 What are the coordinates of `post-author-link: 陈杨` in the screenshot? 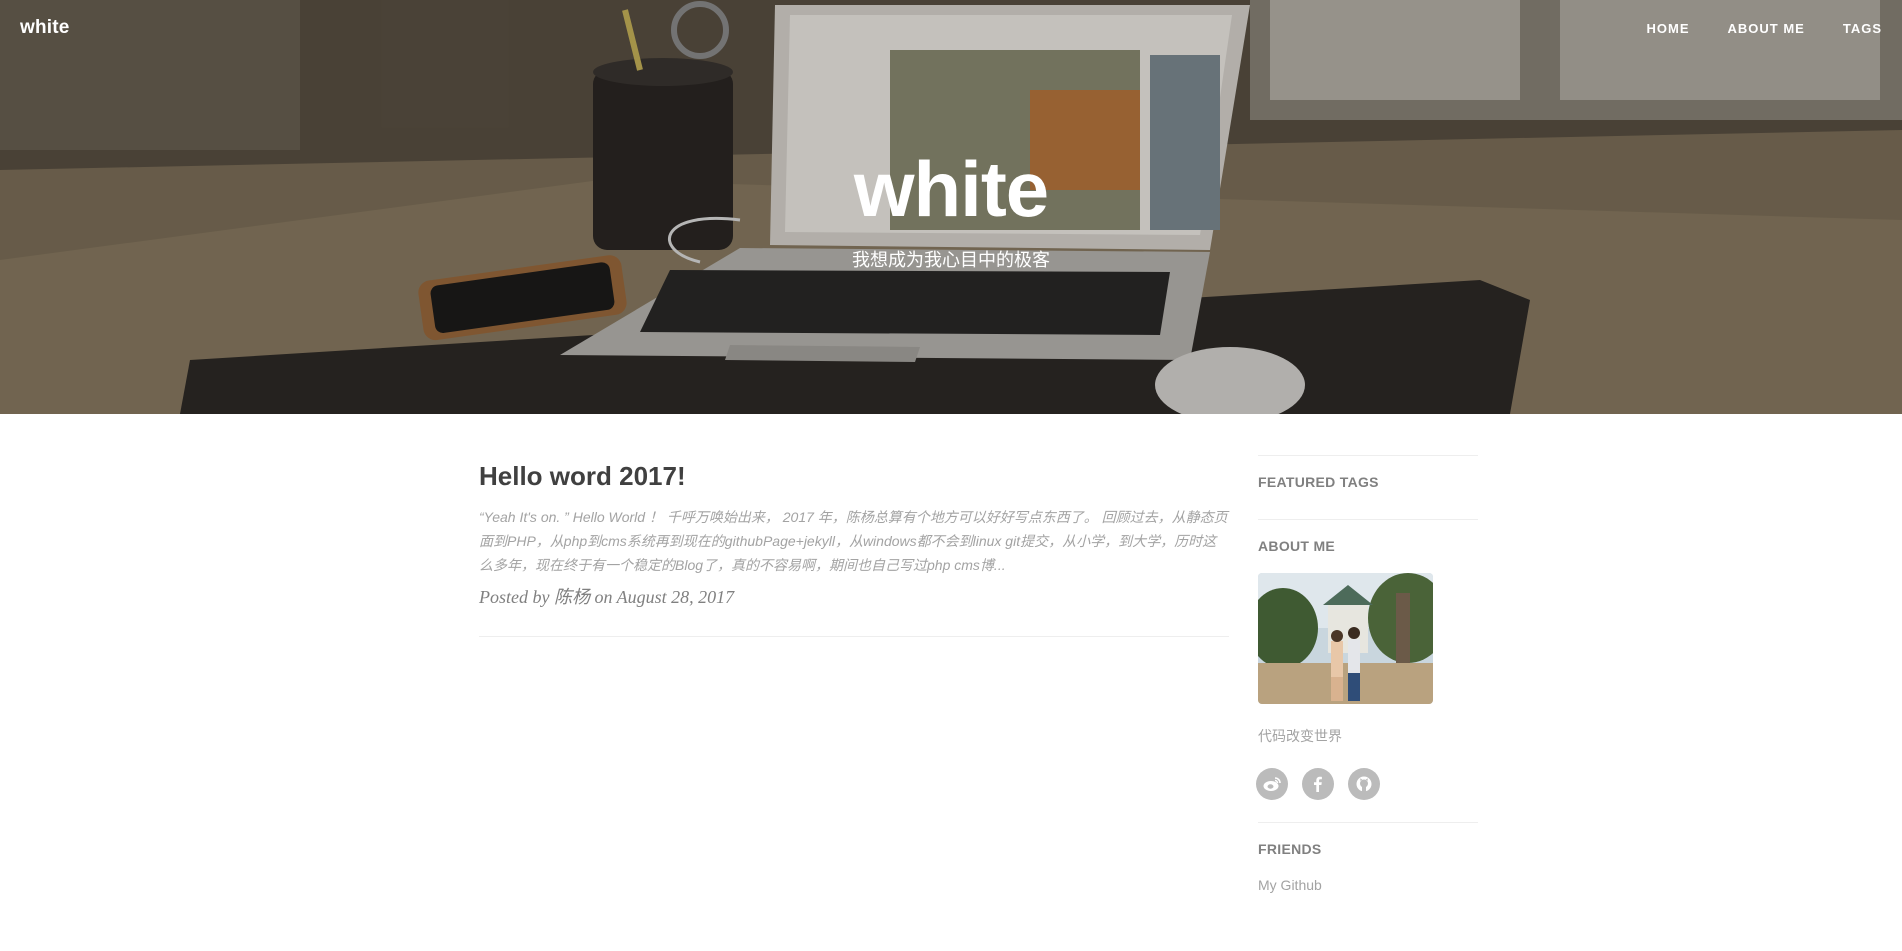 It's located at (572, 597).